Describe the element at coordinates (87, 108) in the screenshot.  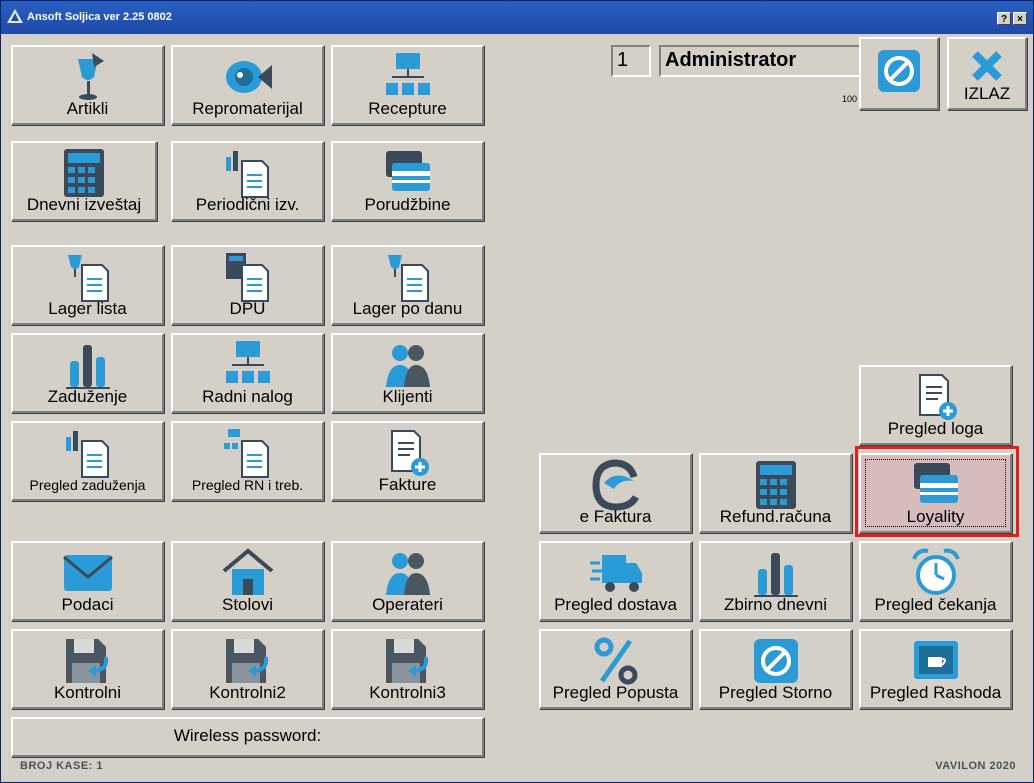
I see `artikli-label: Artikli` at that location.